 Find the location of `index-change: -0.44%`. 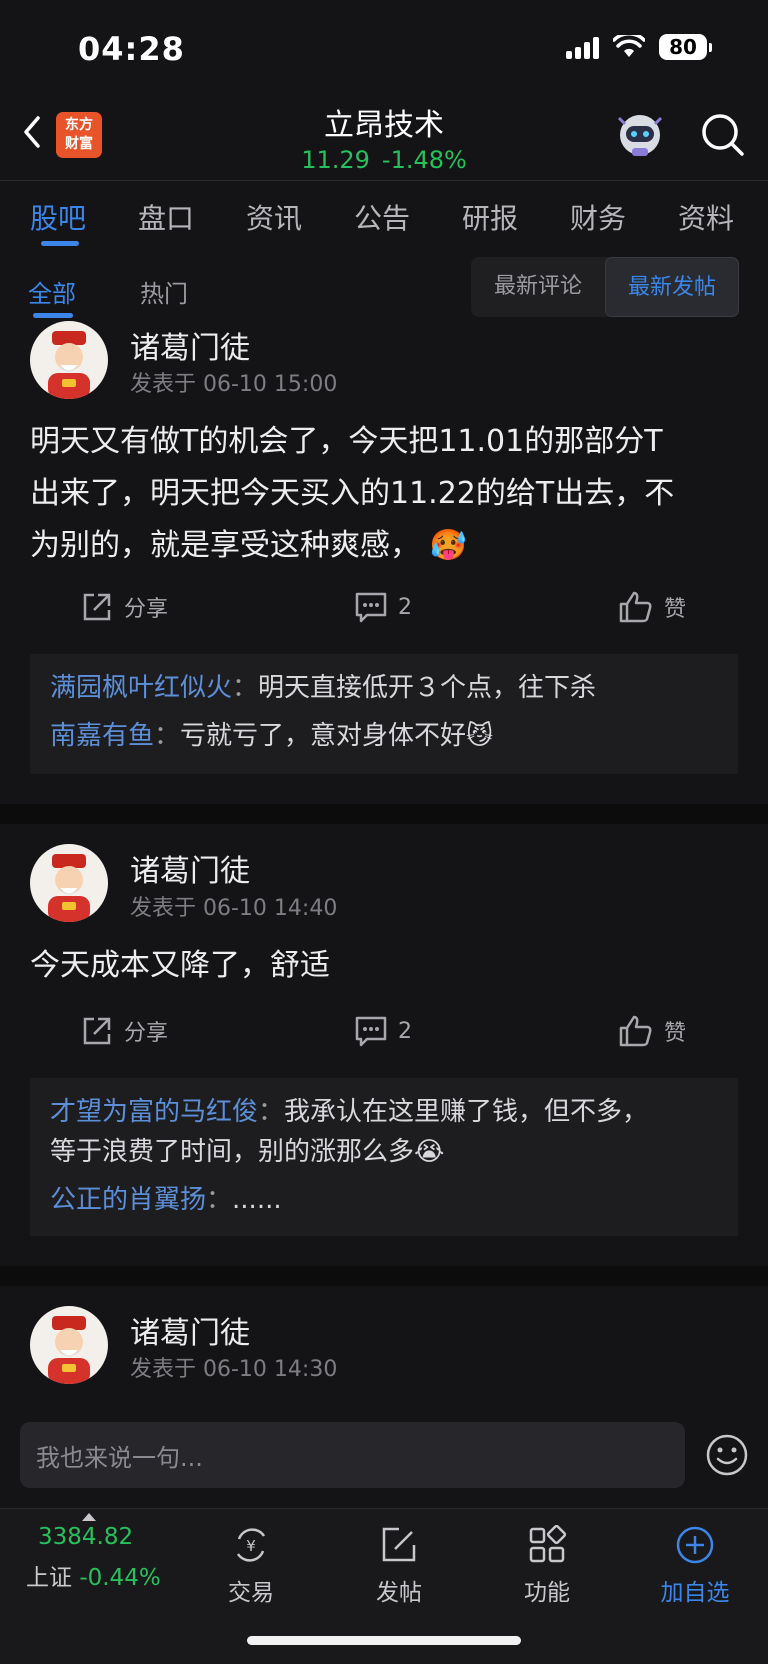

index-change: -0.44% is located at coordinates (120, 1578).